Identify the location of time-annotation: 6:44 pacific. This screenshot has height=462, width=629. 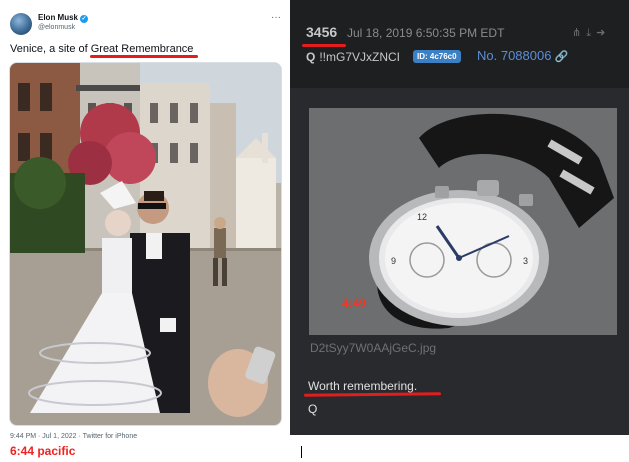
(43, 451).